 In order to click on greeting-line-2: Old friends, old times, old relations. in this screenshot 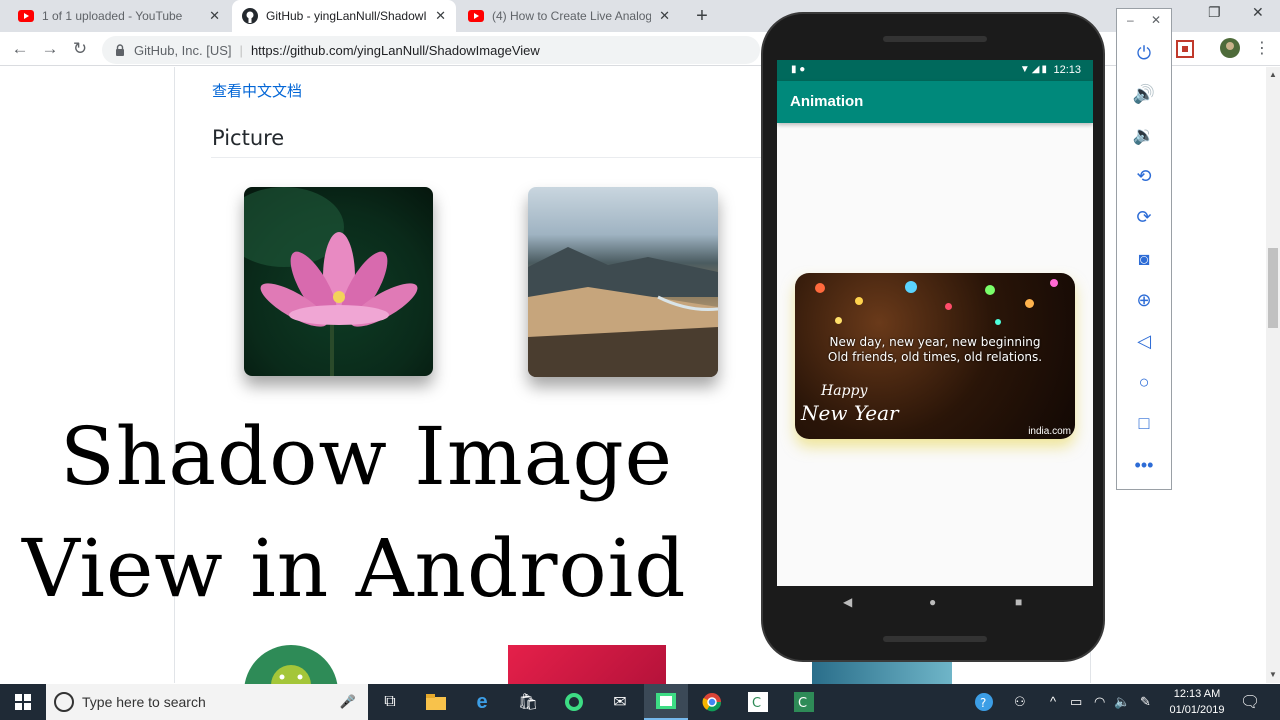, I will do `click(935, 357)`.